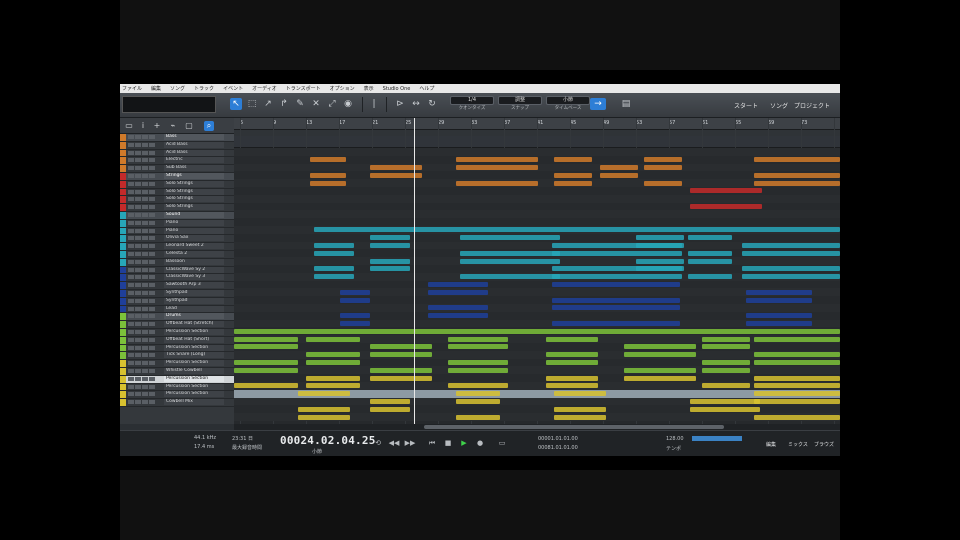 This screenshot has height=540, width=960. Describe the element at coordinates (332, 104) in the screenshot. I see `bend-tool-icon: ⤢` at that location.